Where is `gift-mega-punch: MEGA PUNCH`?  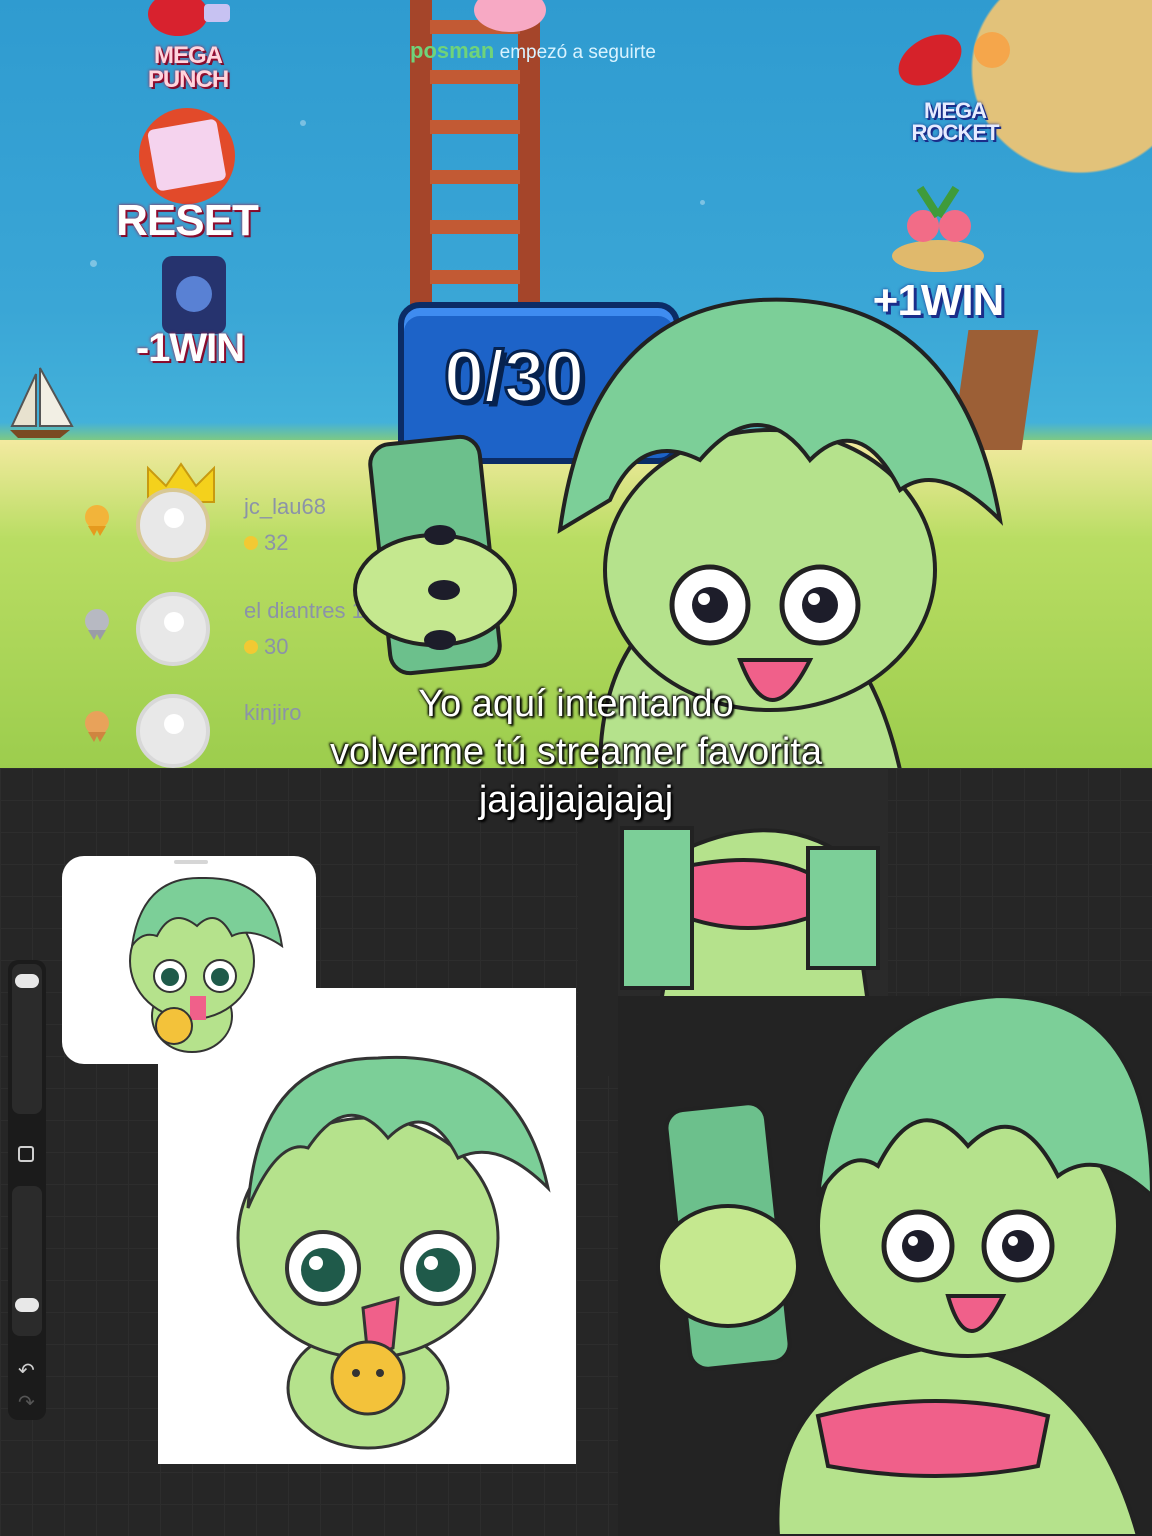
gift-mega-punch: MEGA PUNCH is located at coordinates (188, 46).